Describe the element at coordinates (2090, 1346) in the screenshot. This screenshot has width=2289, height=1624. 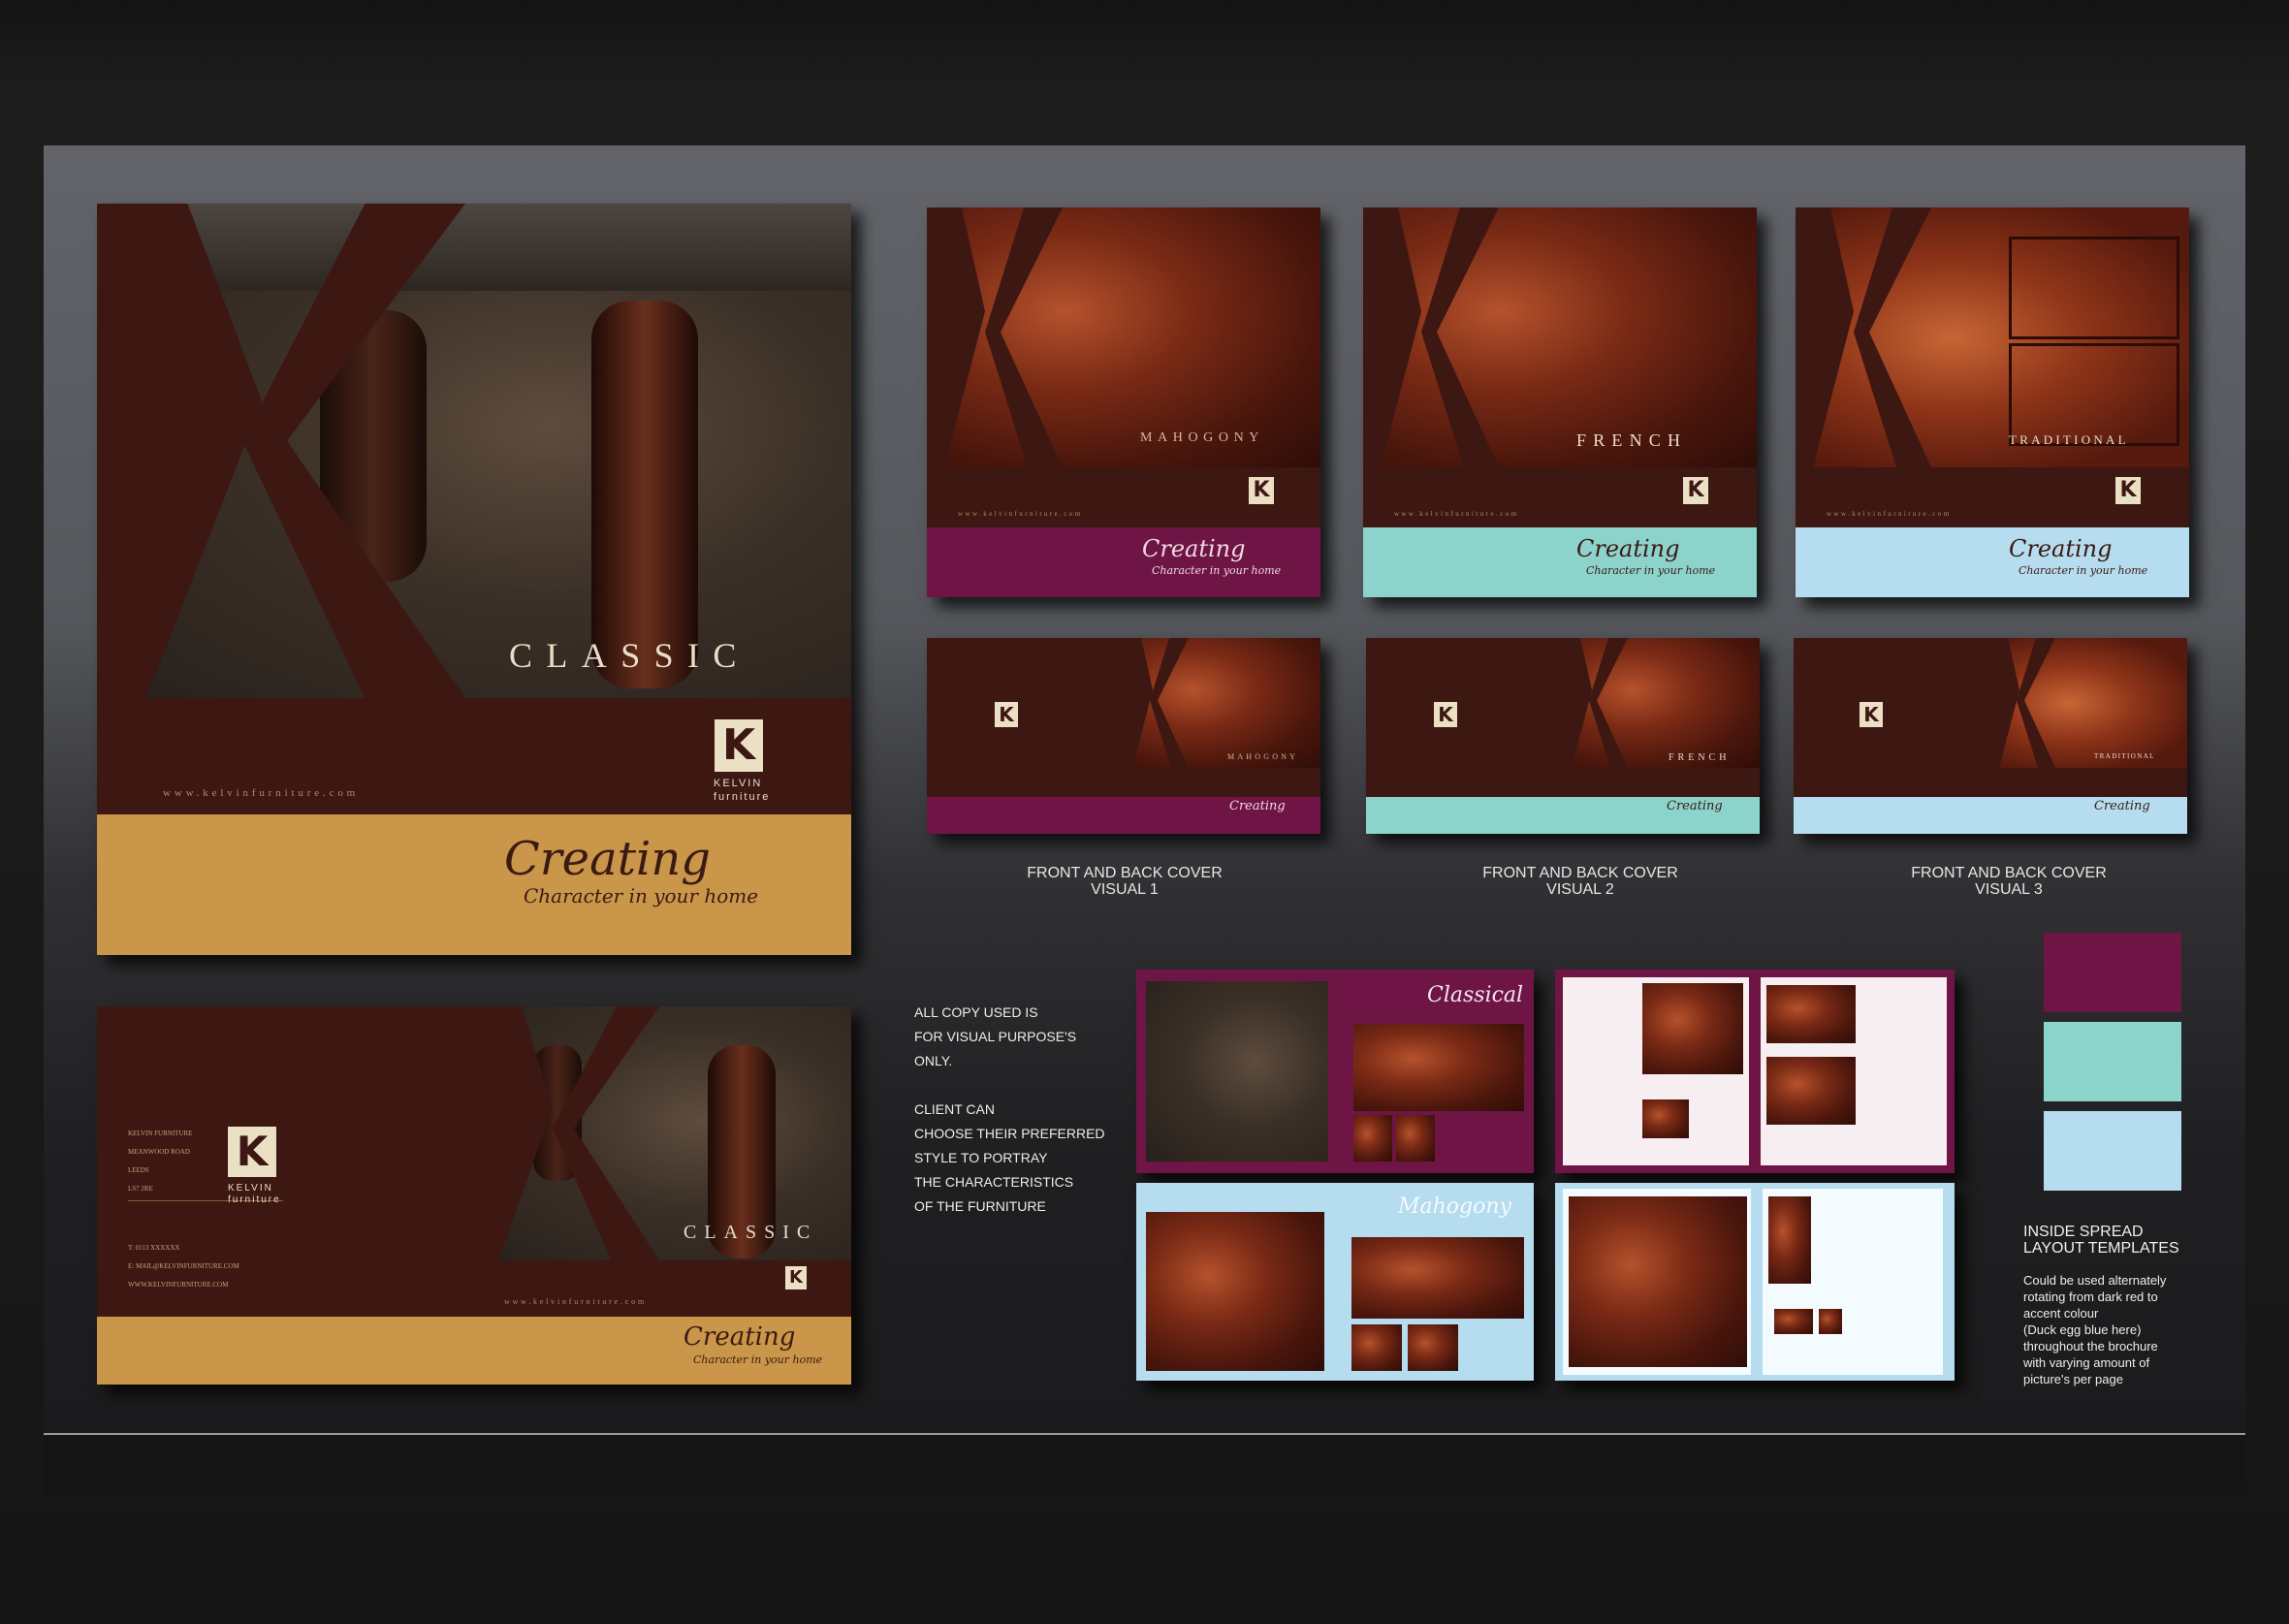
I see `description-line: throughout the brochure` at that location.